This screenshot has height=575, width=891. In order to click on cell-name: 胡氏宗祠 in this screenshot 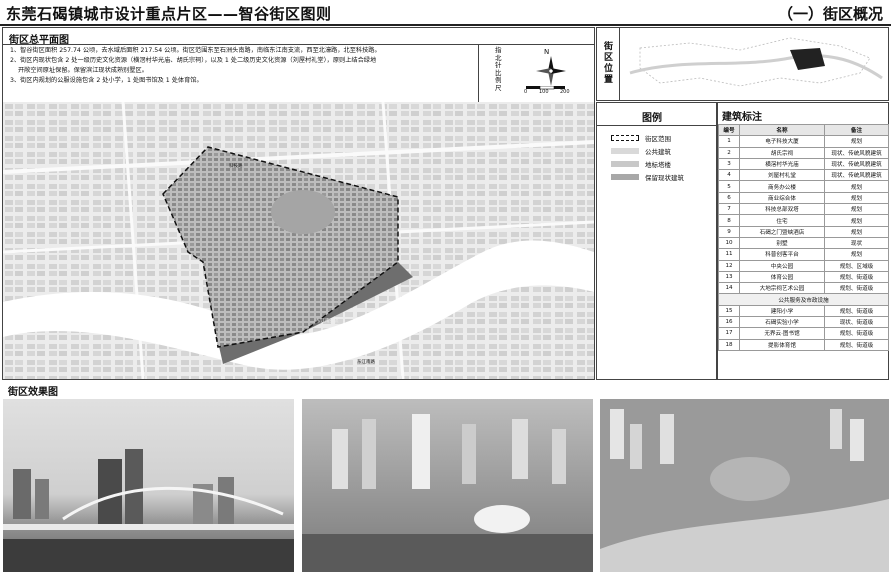, I will do `click(782, 152)`.